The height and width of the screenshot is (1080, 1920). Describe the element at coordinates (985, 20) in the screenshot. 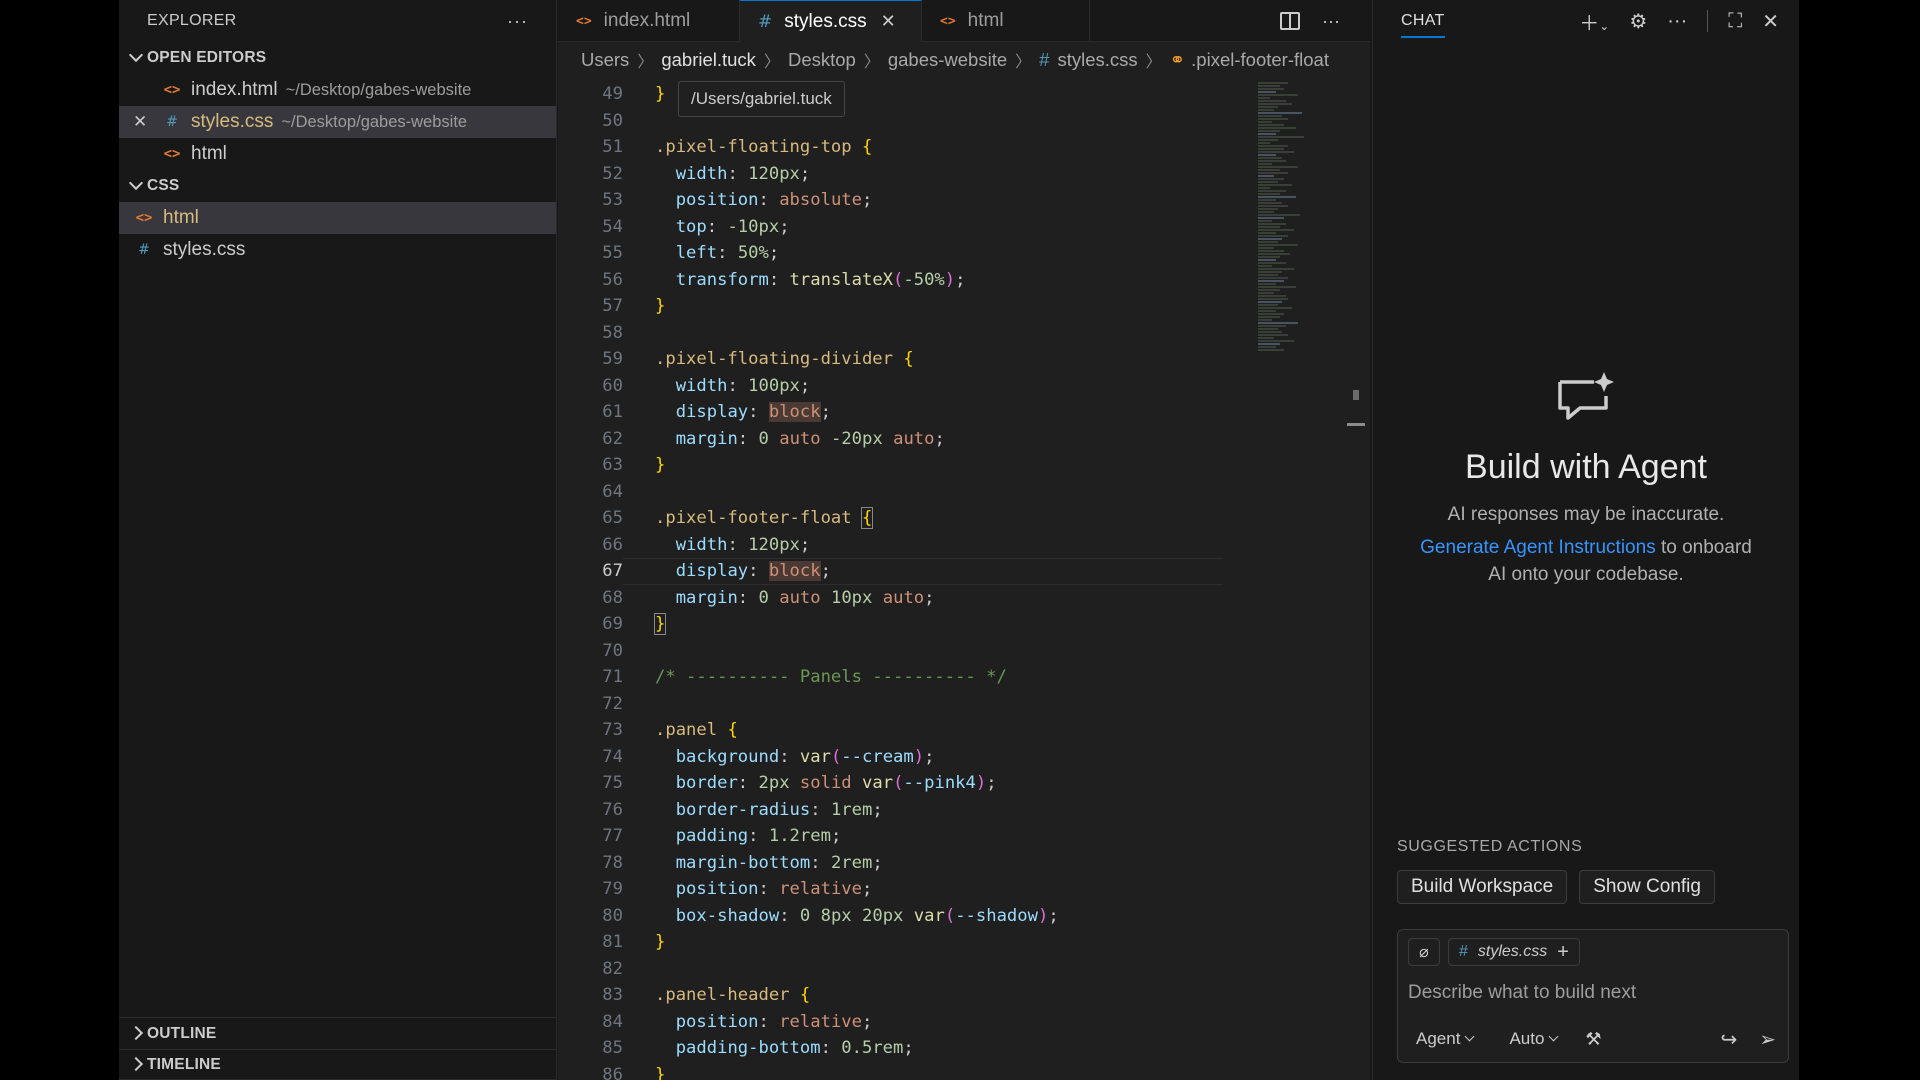

I see `tab-label: html` at that location.